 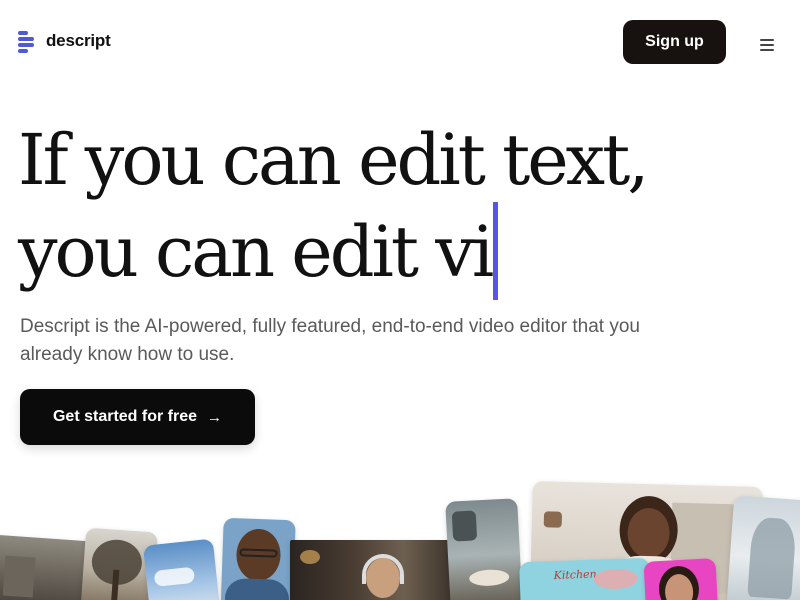 I want to click on sign-up-button: Sign up, so click(x=674, y=42).